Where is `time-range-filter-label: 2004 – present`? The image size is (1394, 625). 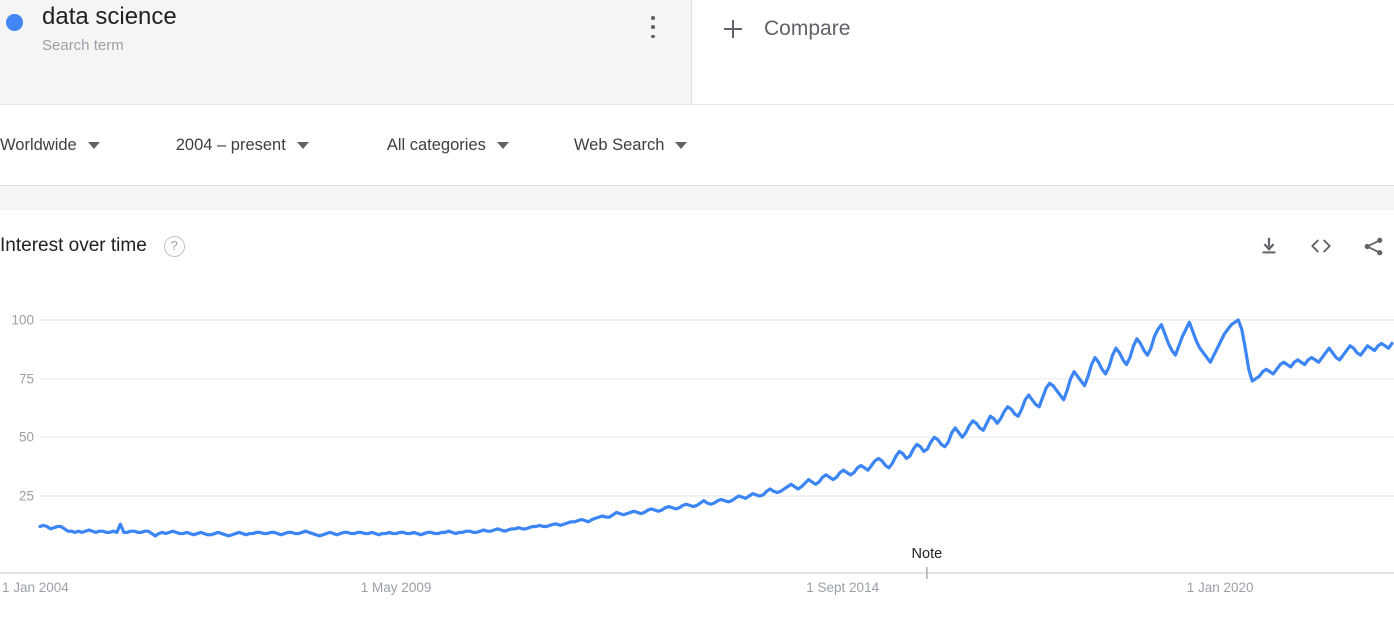
time-range-filter-label: 2004 – present is located at coordinates (230, 144).